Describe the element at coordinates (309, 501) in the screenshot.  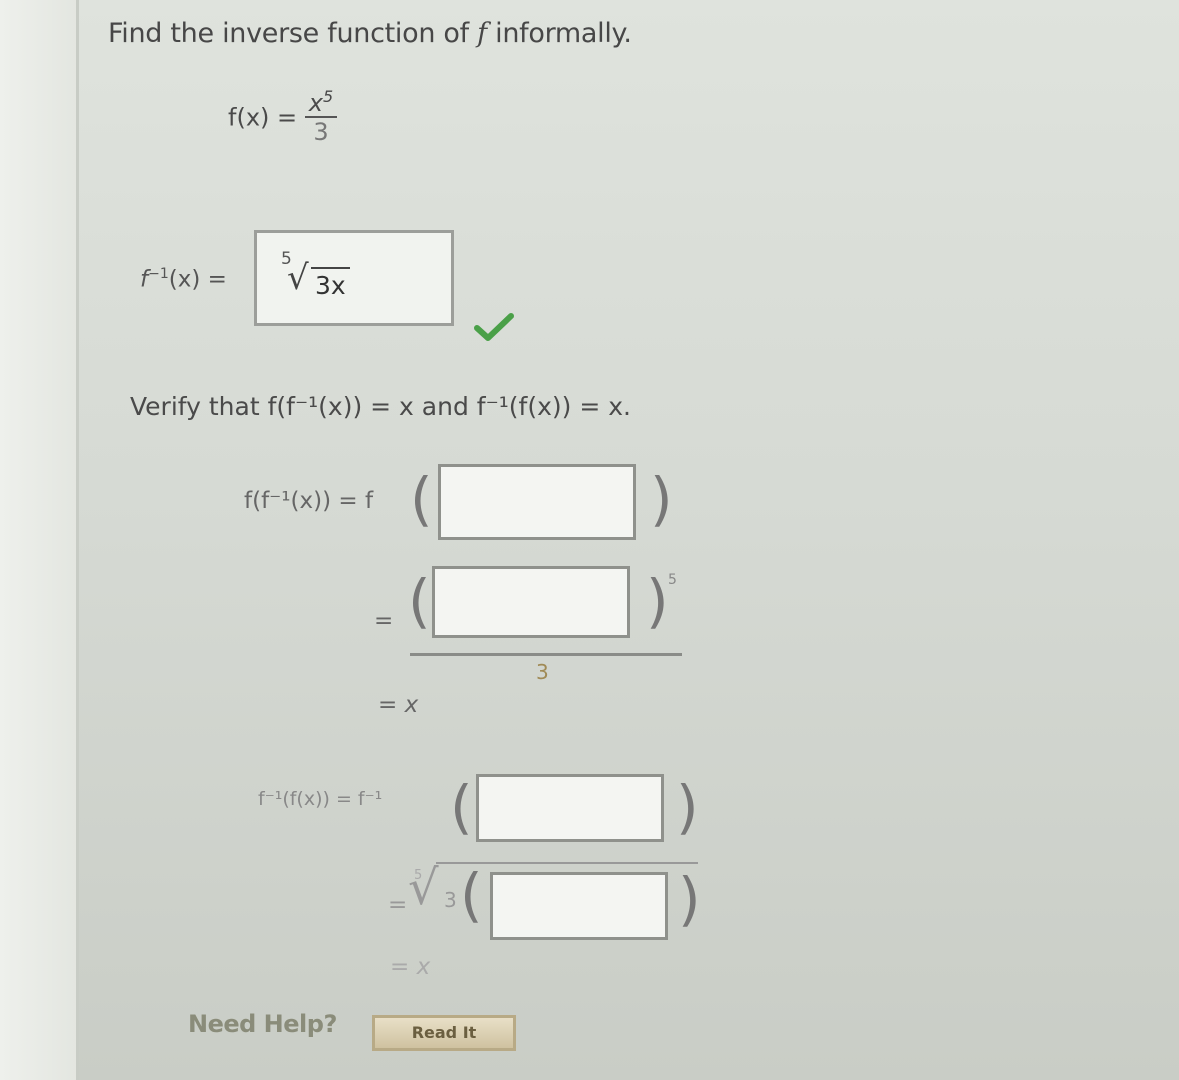
I see `step1-lhs: f(f⁻¹(x)) = f` at that location.